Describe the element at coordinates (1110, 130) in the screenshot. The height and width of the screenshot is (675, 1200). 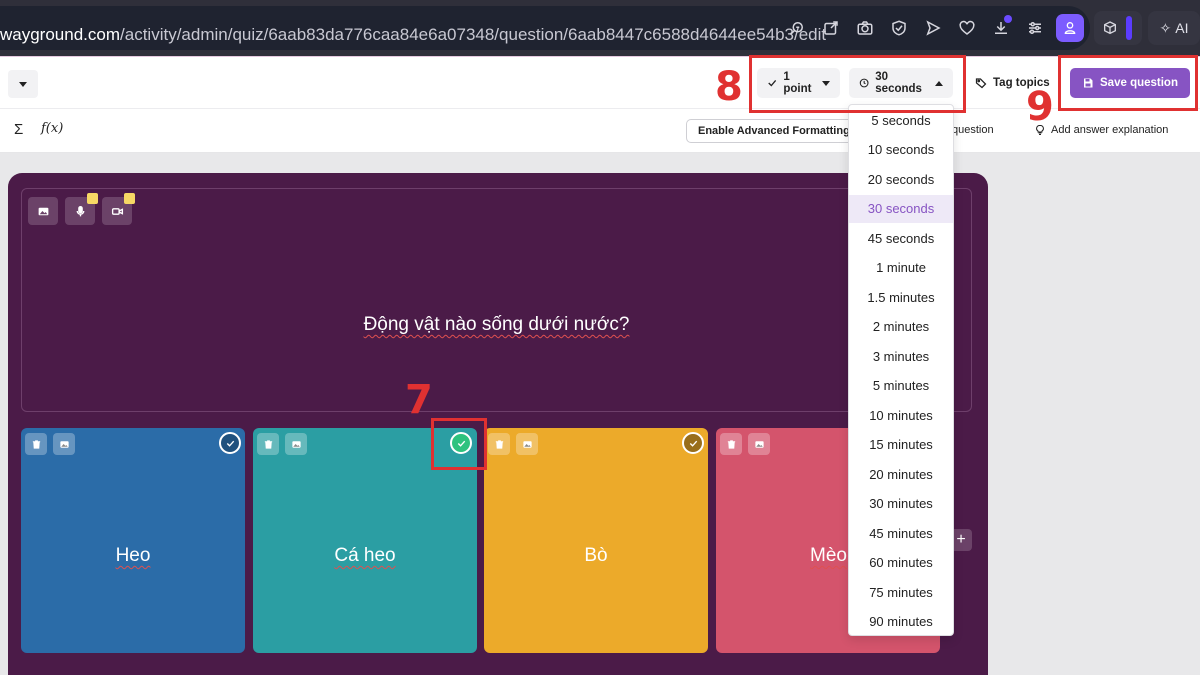
I see `answer-explanation-label: Add answer explanation` at that location.